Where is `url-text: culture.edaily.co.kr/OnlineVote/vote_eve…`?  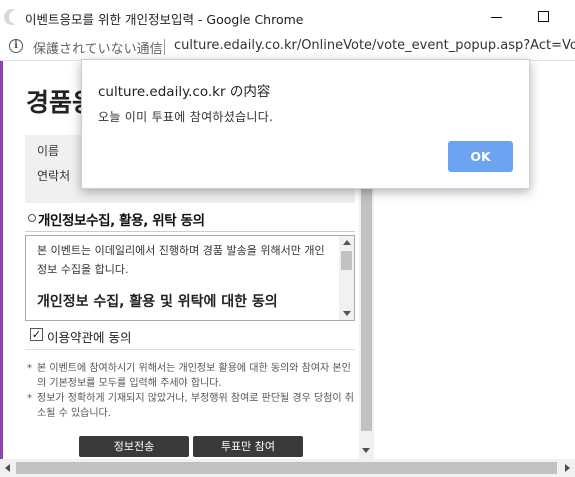 url-text: culture.edaily.co.kr/OnlineVote/vote_eve… is located at coordinates (374, 45).